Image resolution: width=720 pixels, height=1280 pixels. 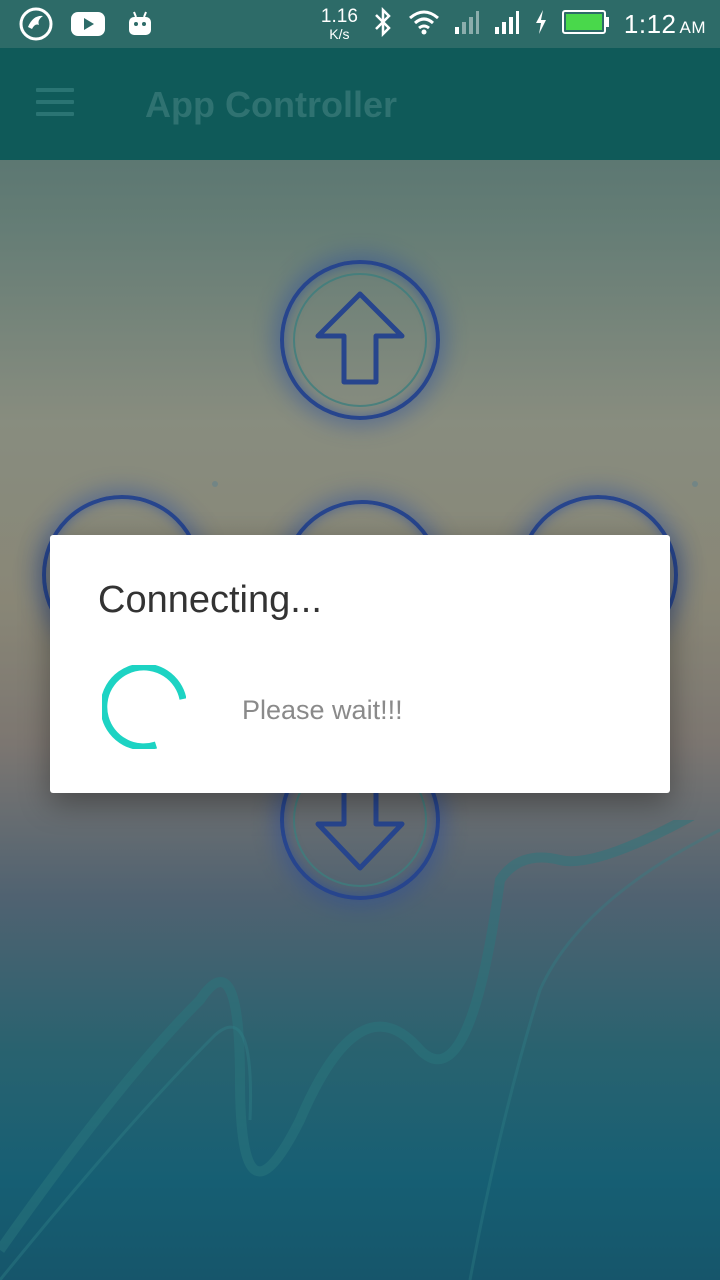 I want to click on clock: 1:12 AM, so click(x=665, y=24).